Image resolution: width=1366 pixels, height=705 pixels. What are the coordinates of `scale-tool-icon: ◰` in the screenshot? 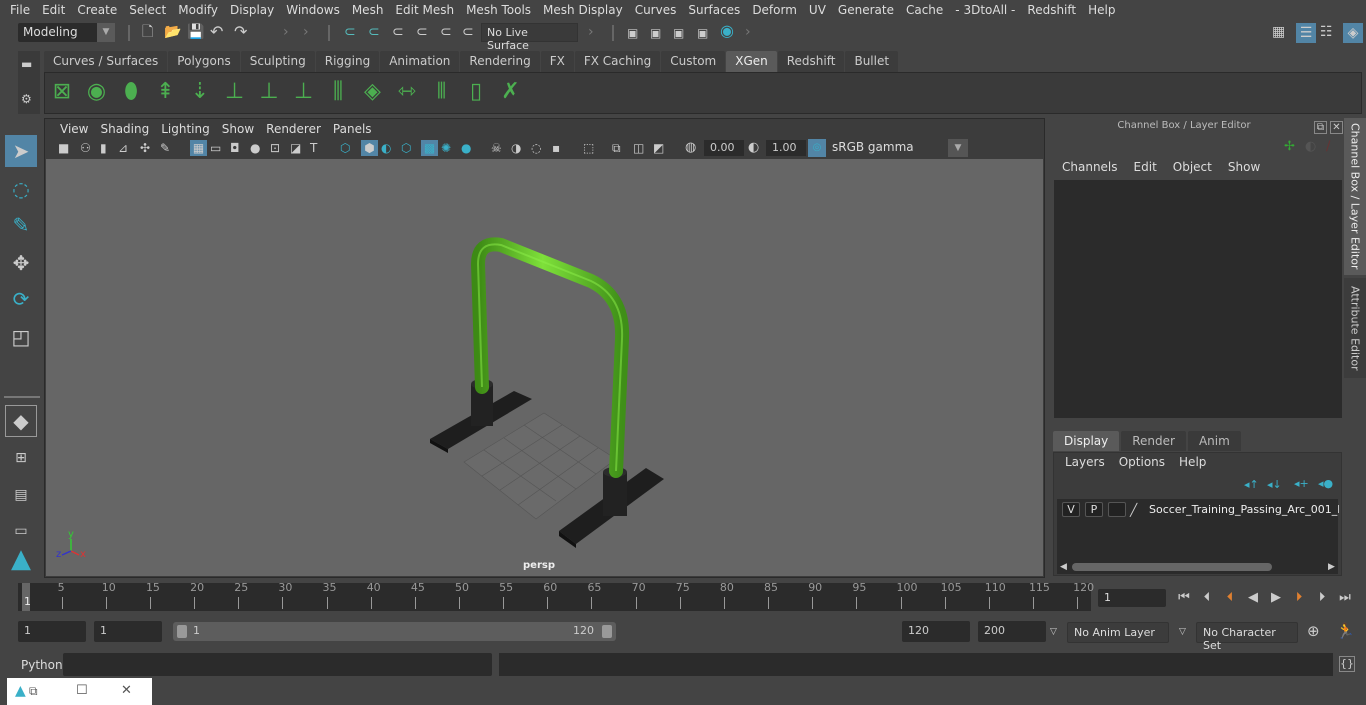 It's located at (21, 337).